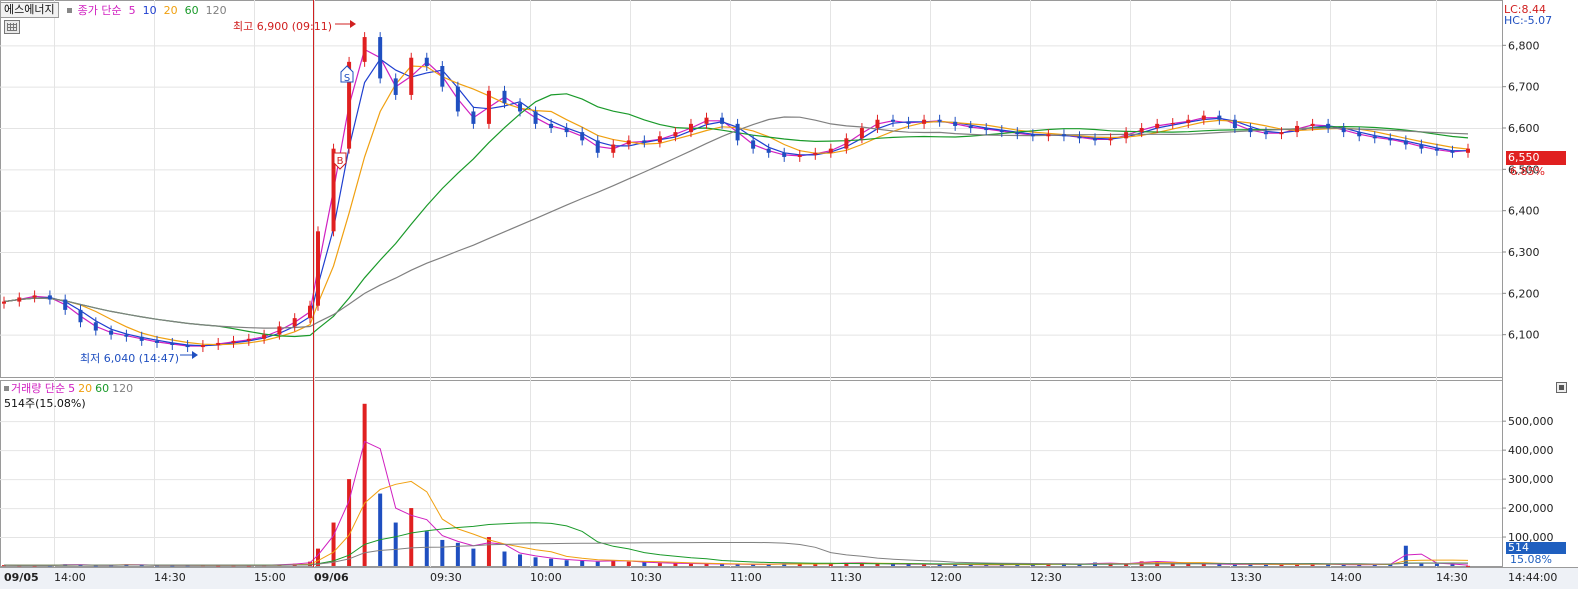 Image resolution: width=1578 pixels, height=589 pixels. Describe the element at coordinates (38, 388) in the screenshot. I see `volume-indicator-label: 거래량 단순` at that location.